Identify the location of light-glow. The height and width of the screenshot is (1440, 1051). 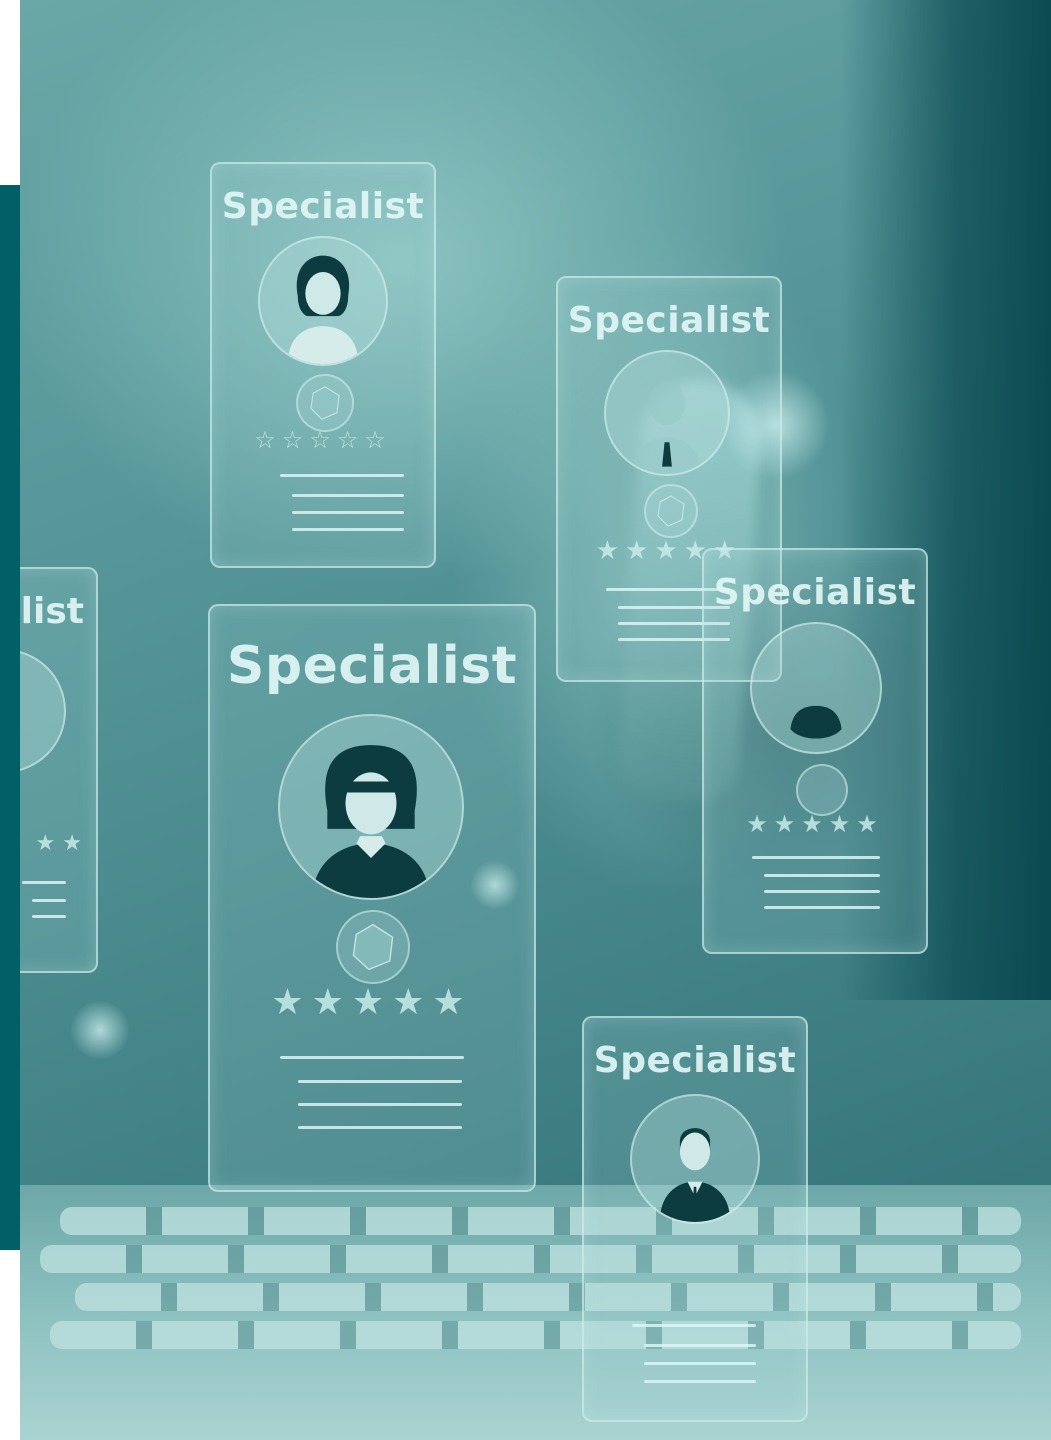
(100, 1030).